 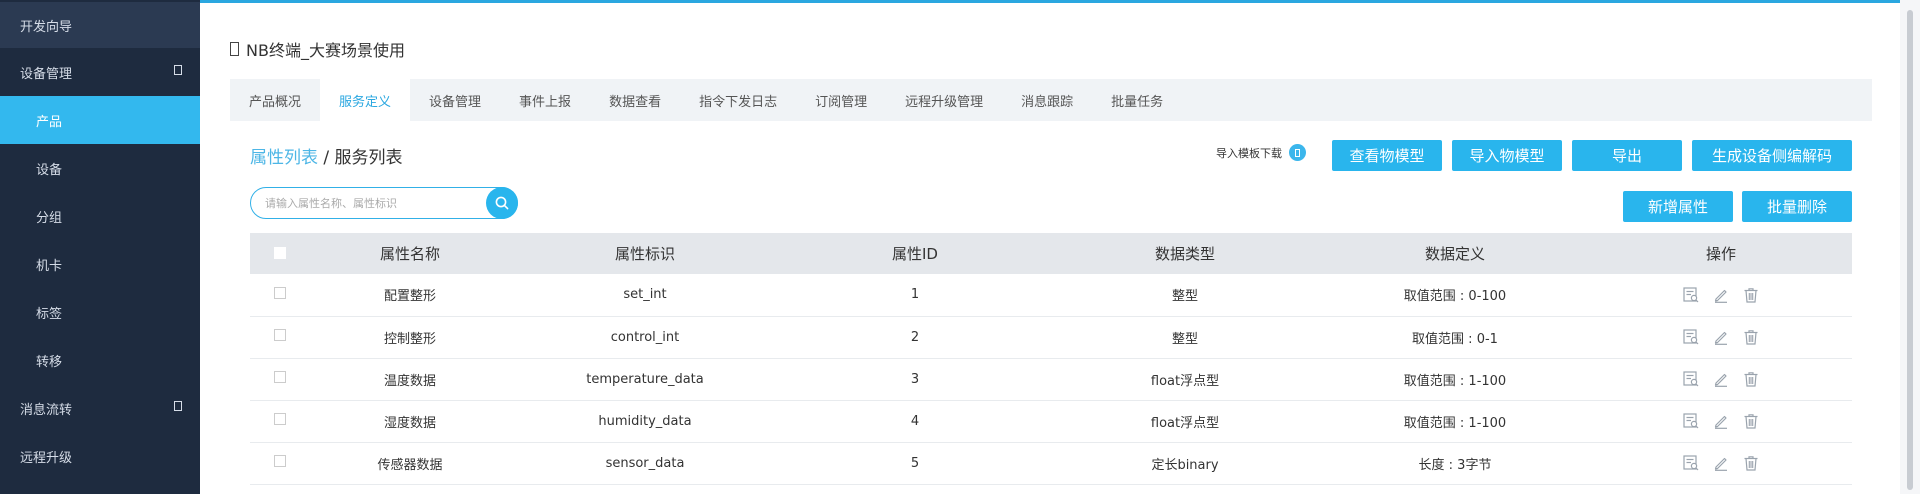 I want to click on tab-data-view: 数据查看, so click(x=635, y=100).